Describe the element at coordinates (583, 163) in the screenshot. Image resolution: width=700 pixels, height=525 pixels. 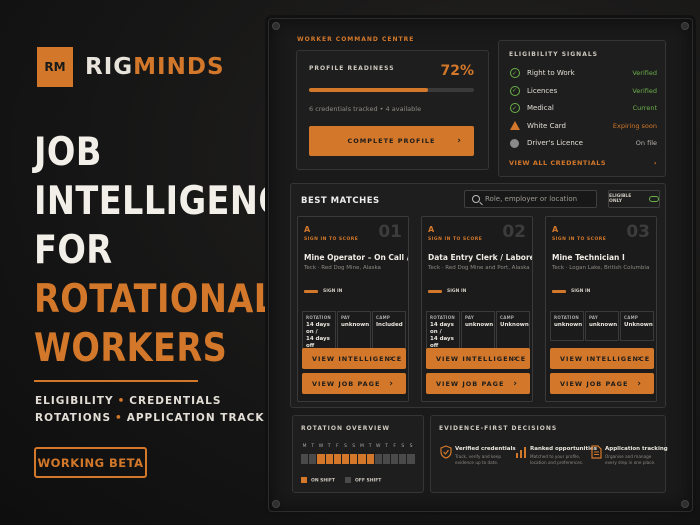
I see `view-all-credentials-link: VIEW ALL CREDENTIALS ›` at that location.